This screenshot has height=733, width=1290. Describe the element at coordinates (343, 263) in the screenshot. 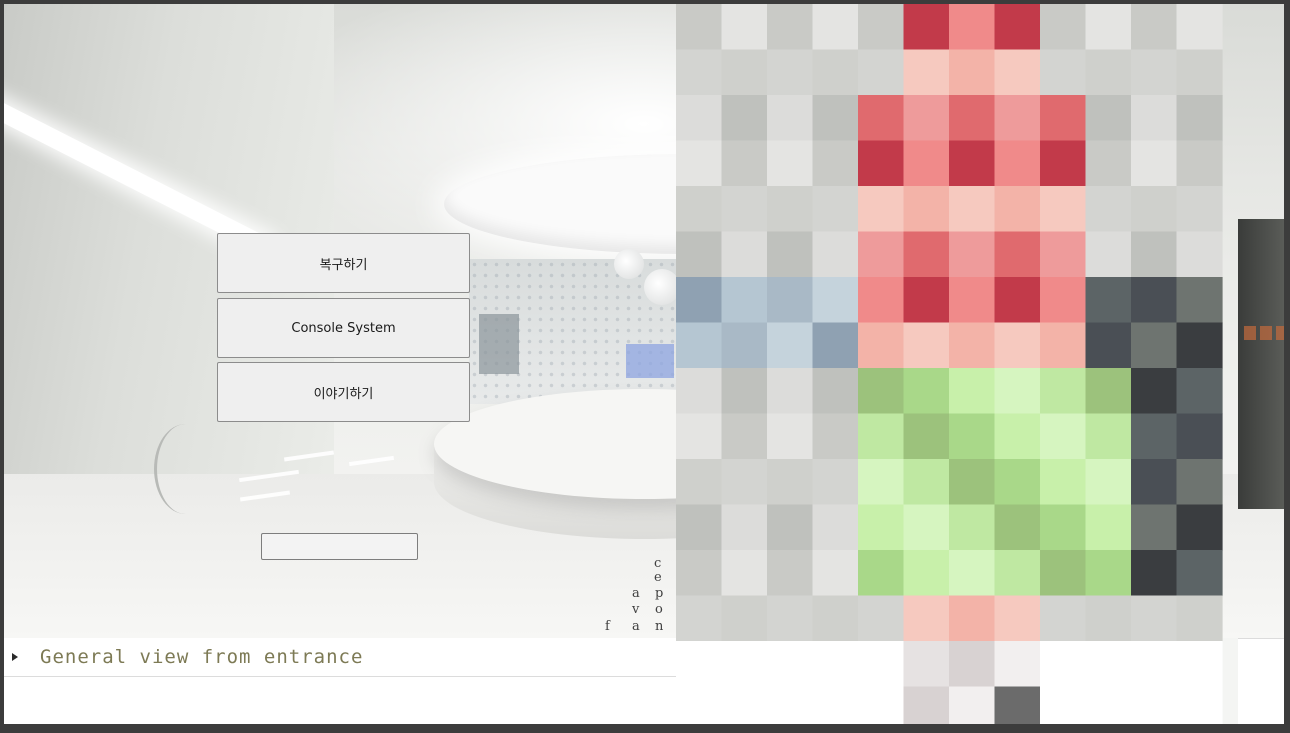

I see `restore-button: 복구하기` at that location.